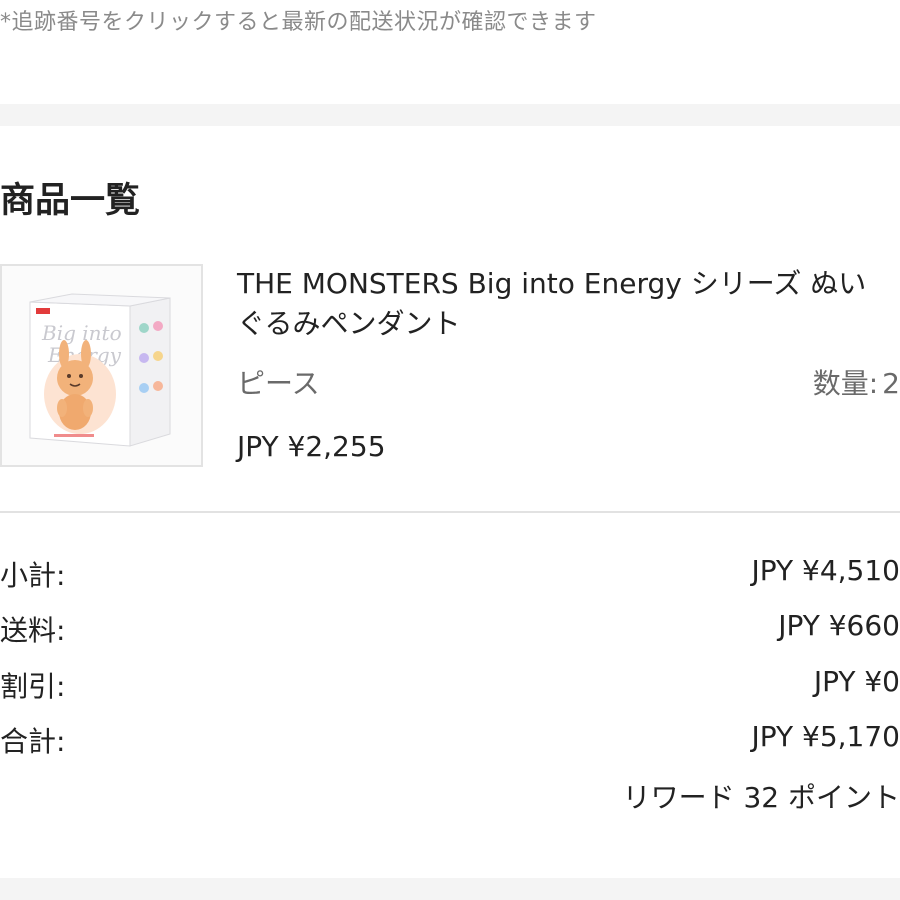 The width and height of the screenshot is (900, 900). I want to click on discount-row: 割引: JPY ¥0, so click(450, 685).